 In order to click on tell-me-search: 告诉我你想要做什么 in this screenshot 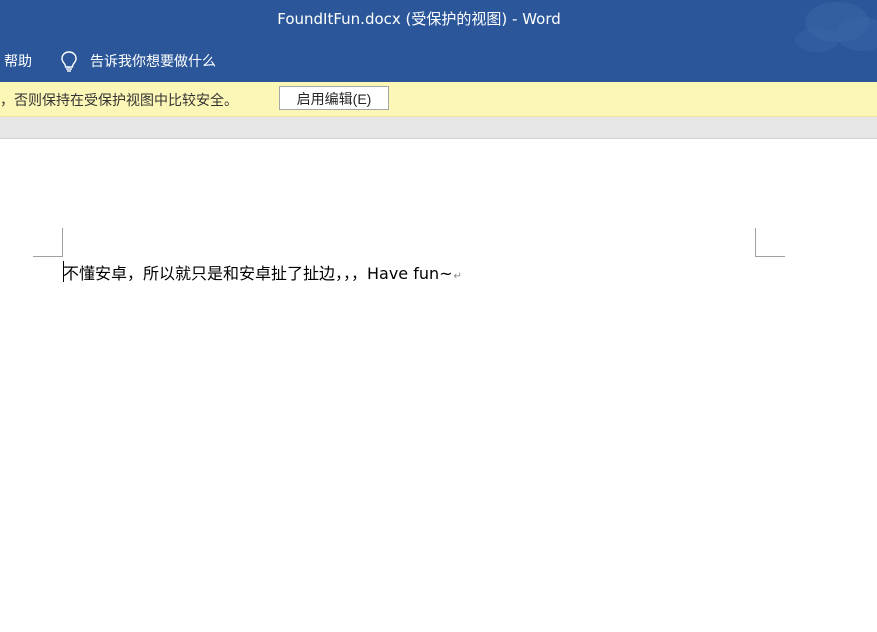, I will do `click(138, 61)`.